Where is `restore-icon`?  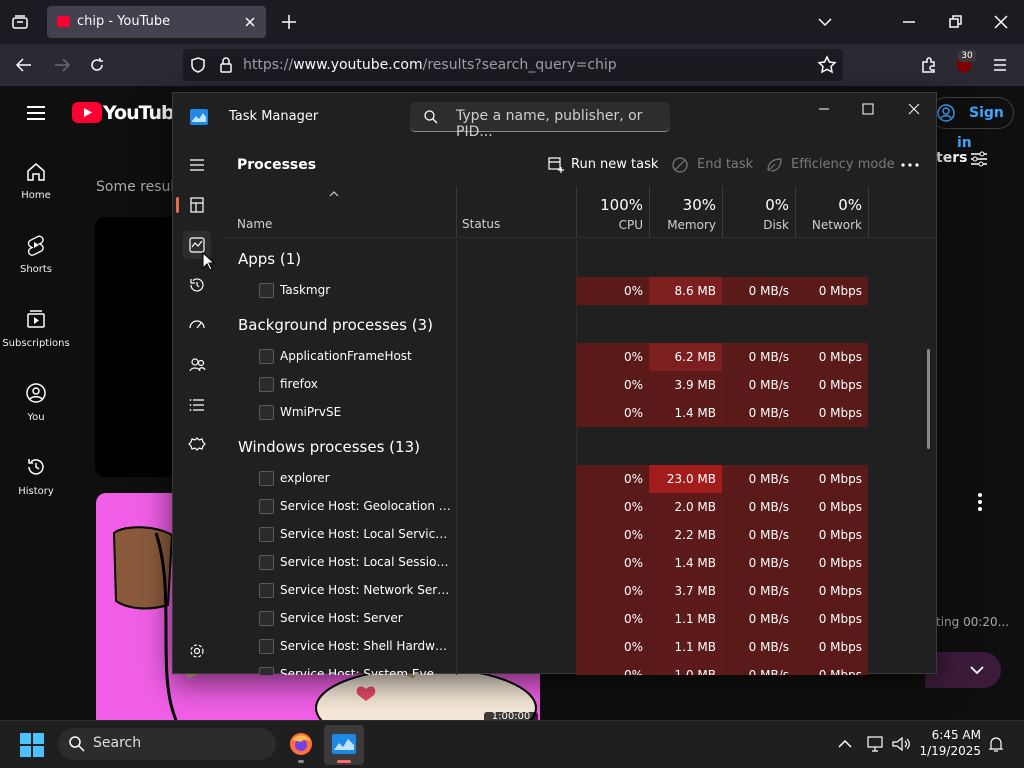
restore-icon is located at coordinates (955, 22).